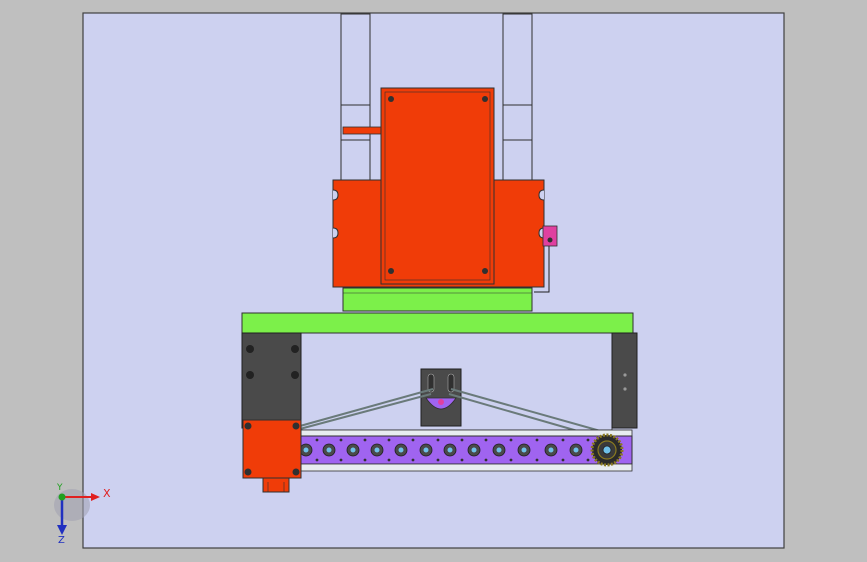  Describe the element at coordinates (59, 488) in the screenshot. I see `axis-y-label: Y` at that location.